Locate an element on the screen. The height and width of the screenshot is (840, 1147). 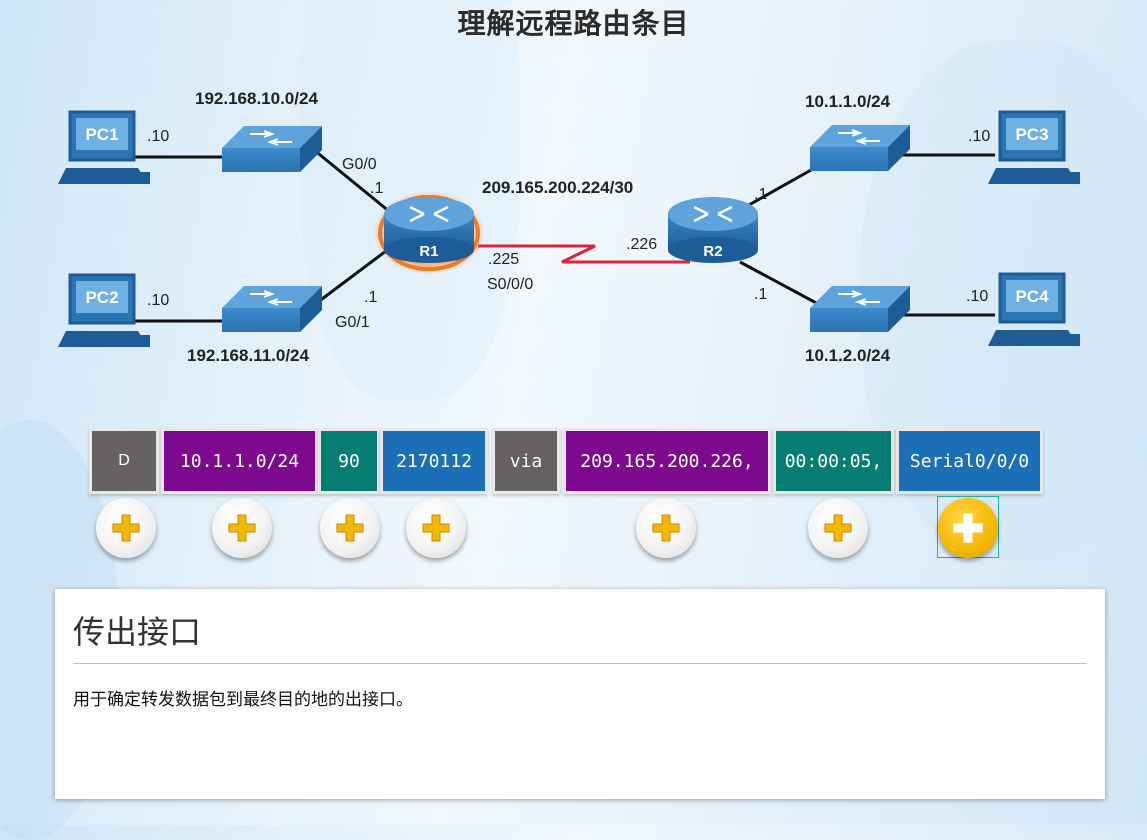
router-label-r2: R2 is located at coordinates (712, 251).